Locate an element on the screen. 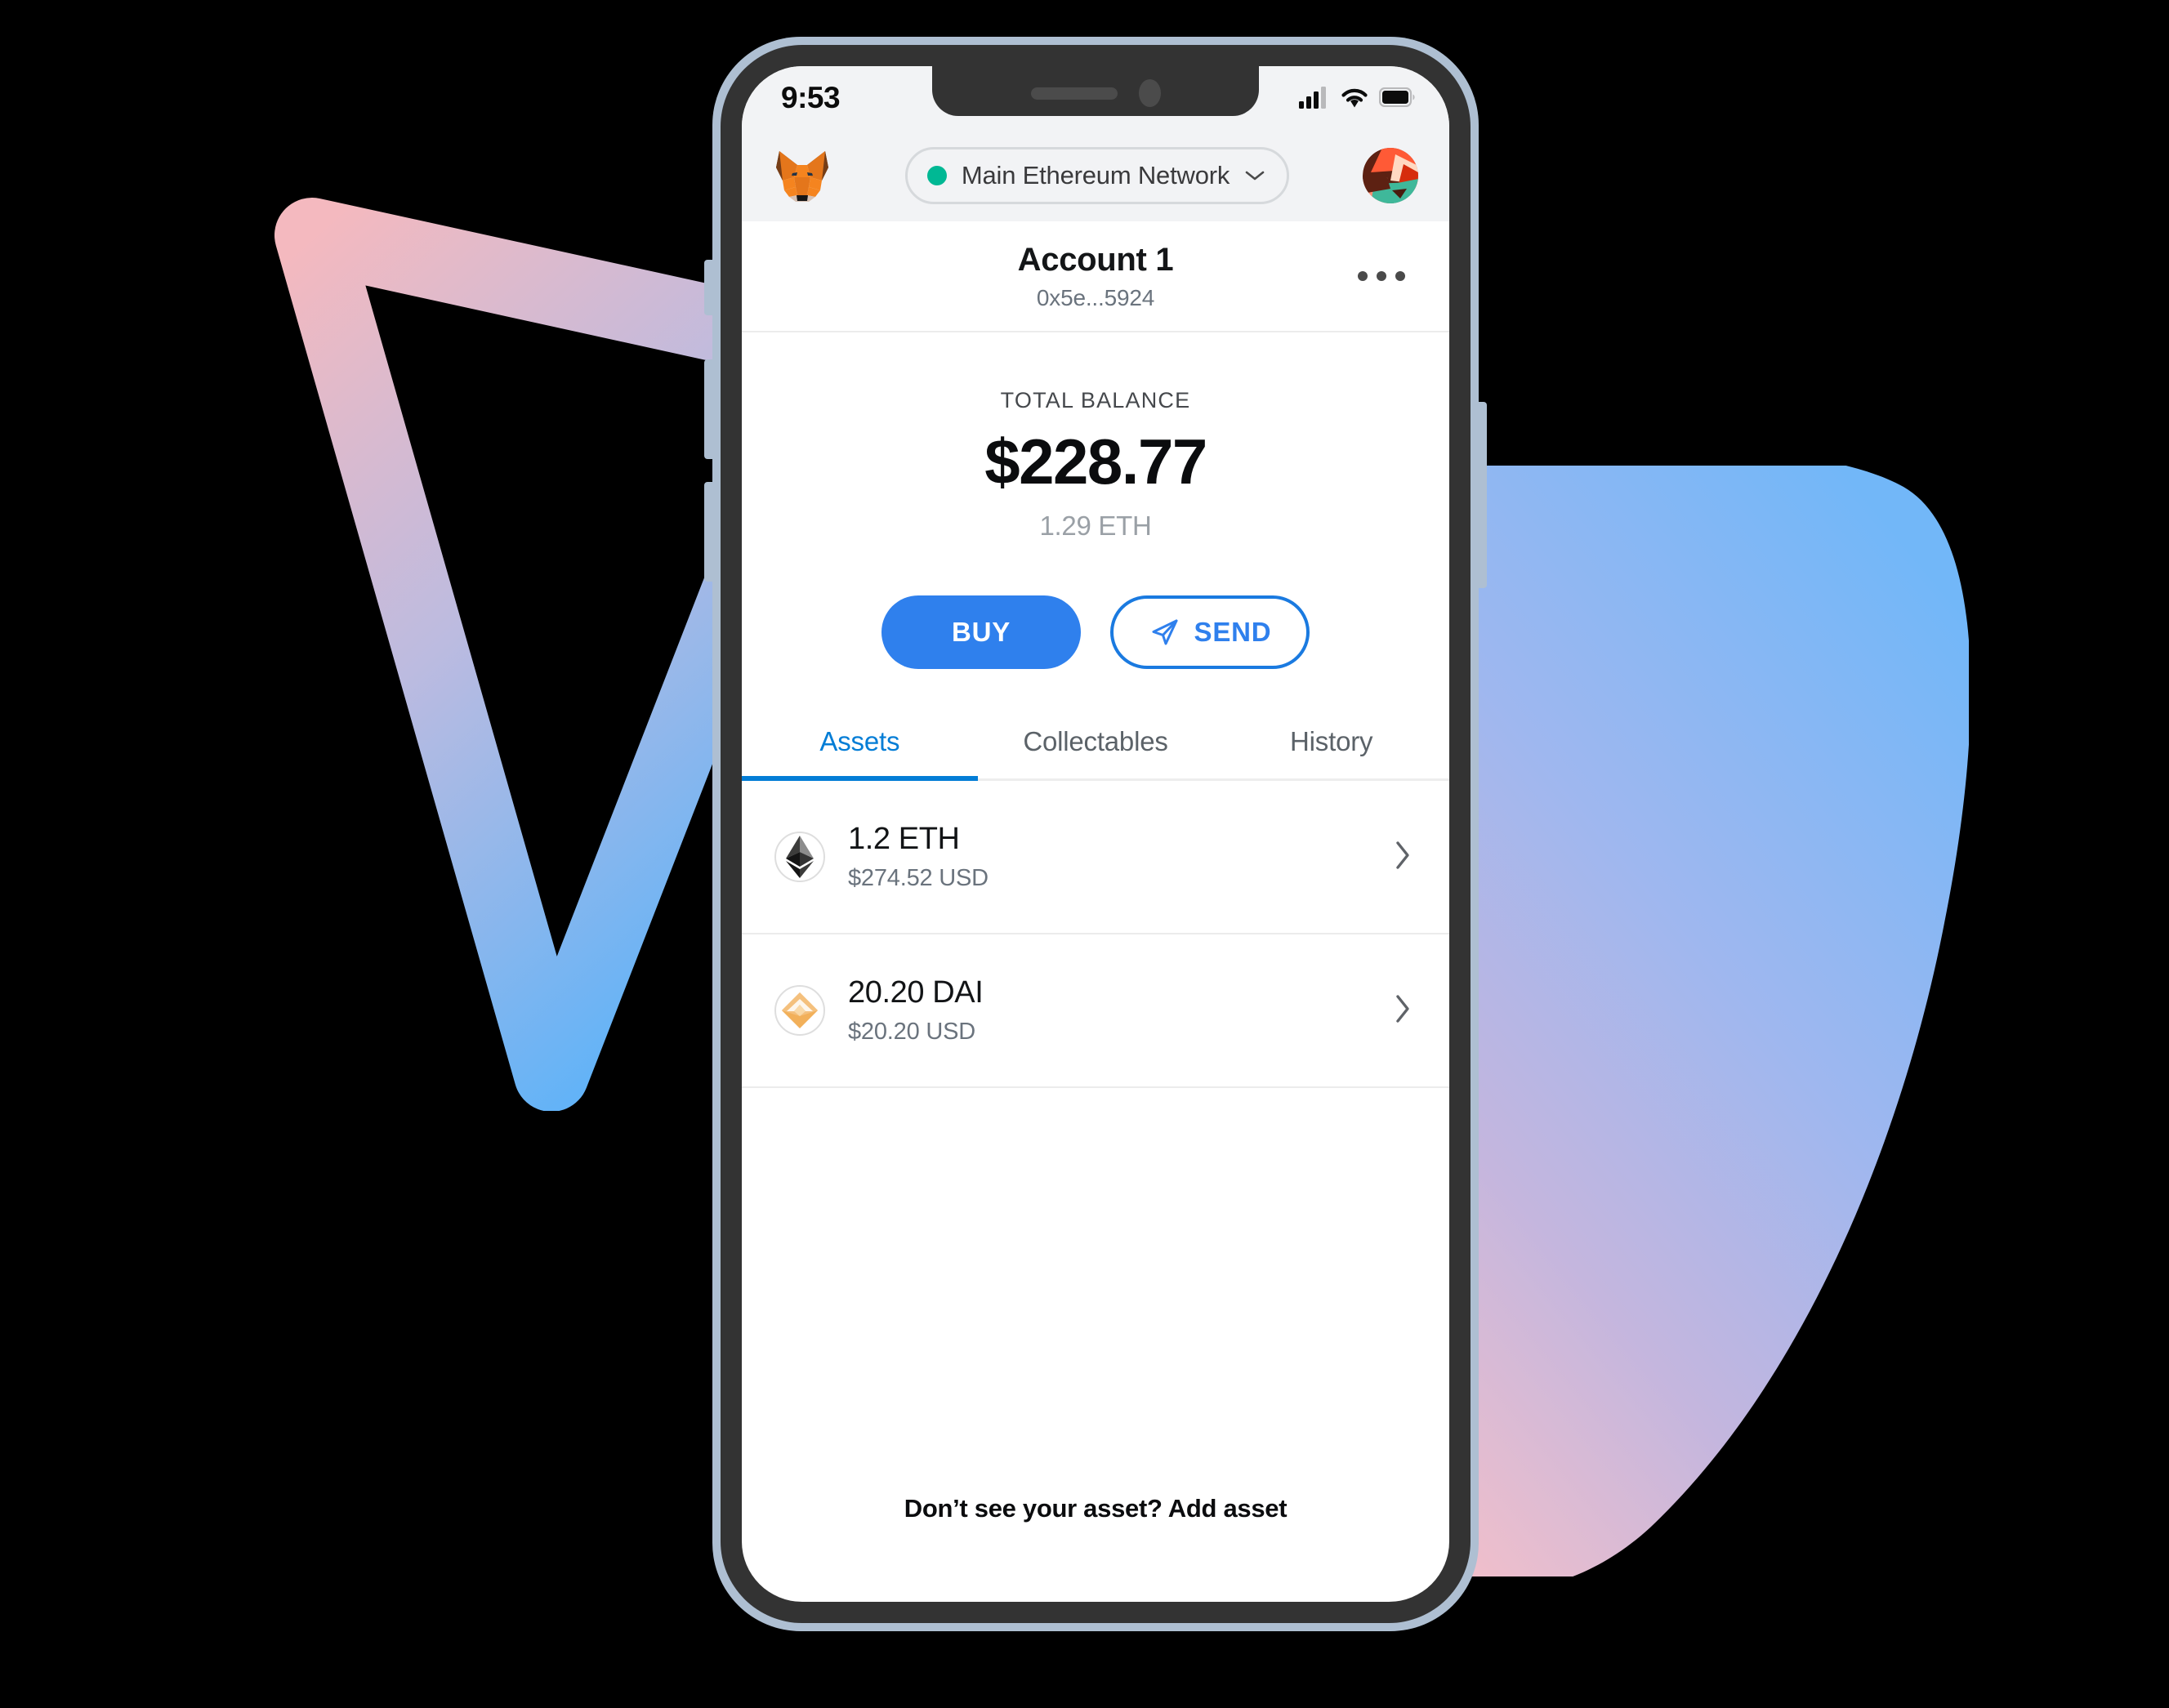 Image resolution: width=2169 pixels, height=1708 pixels. network-selector: Main Ethereum Network is located at coordinates (1097, 175).